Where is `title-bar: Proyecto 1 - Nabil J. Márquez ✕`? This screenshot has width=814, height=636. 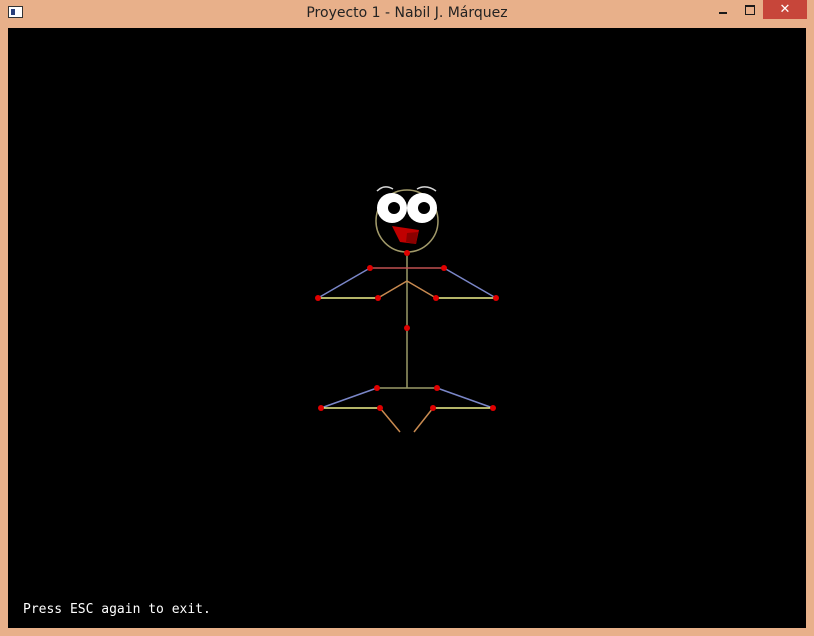 title-bar: Proyecto 1 - Nabil J. Márquez ✕ is located at coordinates (407, 13).